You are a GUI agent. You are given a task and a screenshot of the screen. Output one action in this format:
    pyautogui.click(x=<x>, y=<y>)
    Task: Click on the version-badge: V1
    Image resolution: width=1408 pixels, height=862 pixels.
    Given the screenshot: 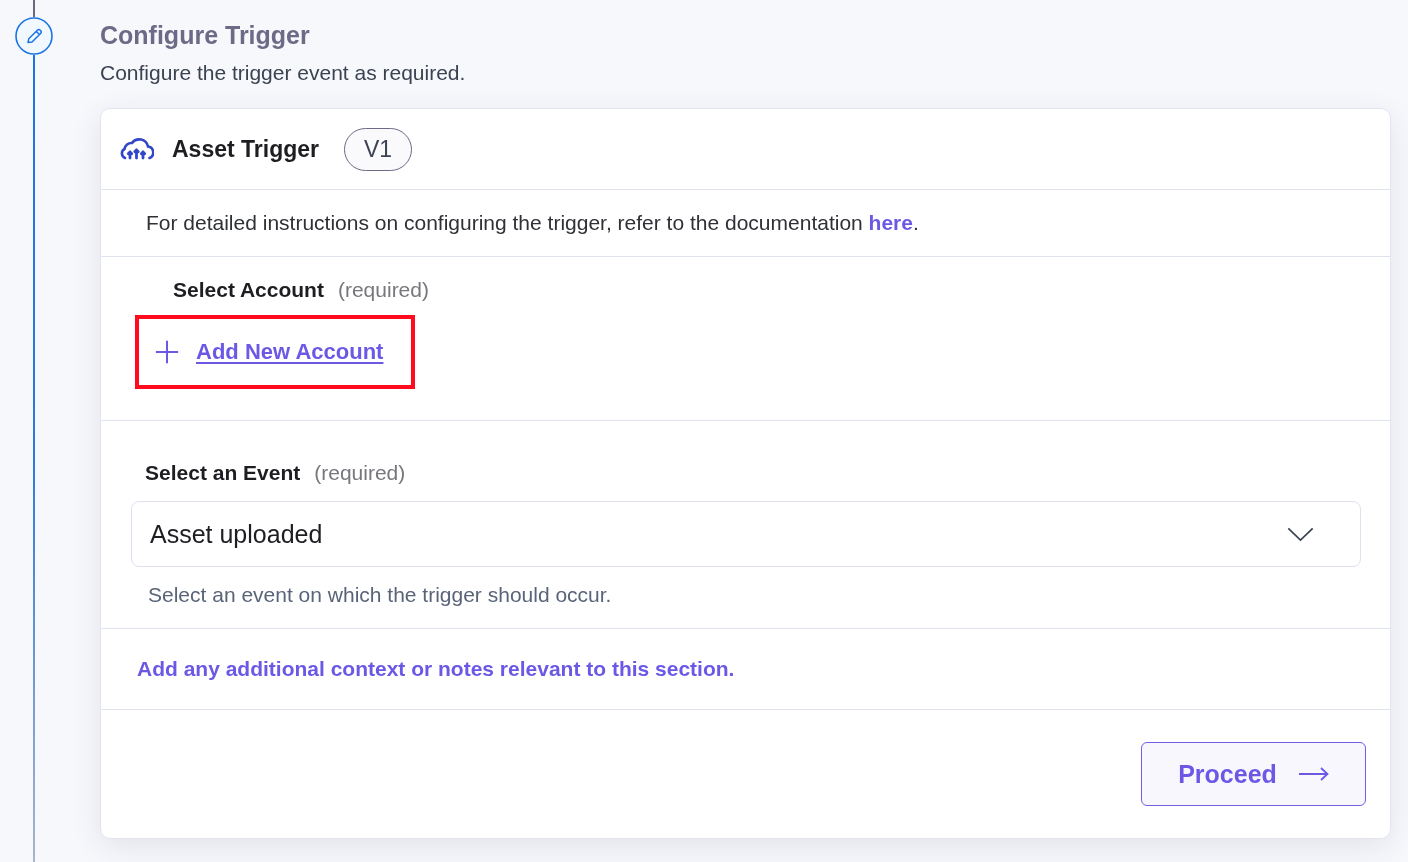 What is the action you would take?
    pyautogui.click(x=378, y=149)
    